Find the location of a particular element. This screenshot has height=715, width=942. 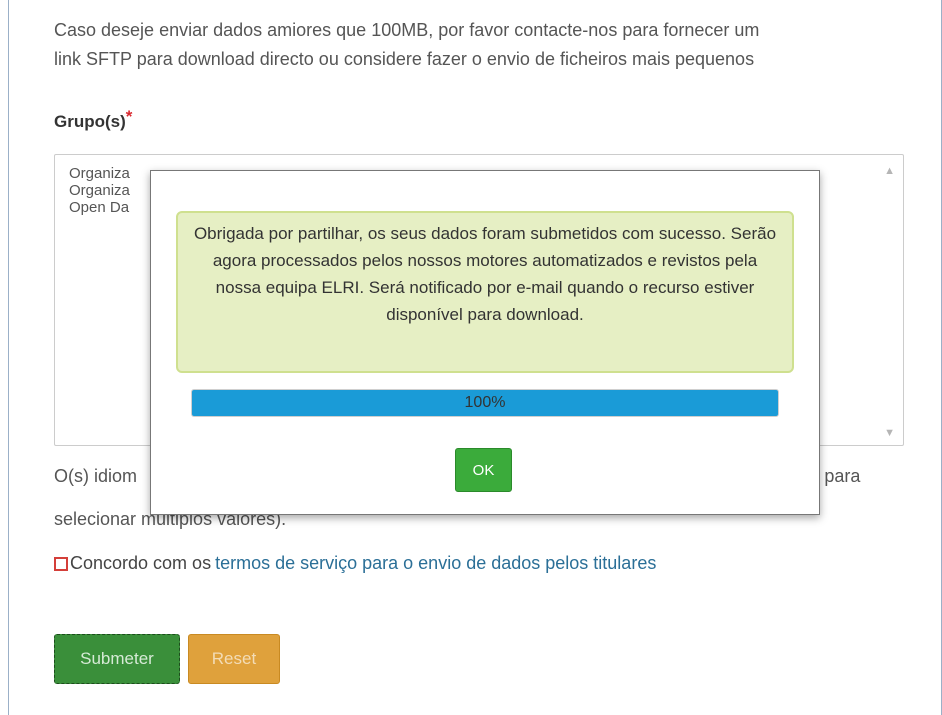

scroll-down-icon: ▼ is located at coordinates (889, 433).